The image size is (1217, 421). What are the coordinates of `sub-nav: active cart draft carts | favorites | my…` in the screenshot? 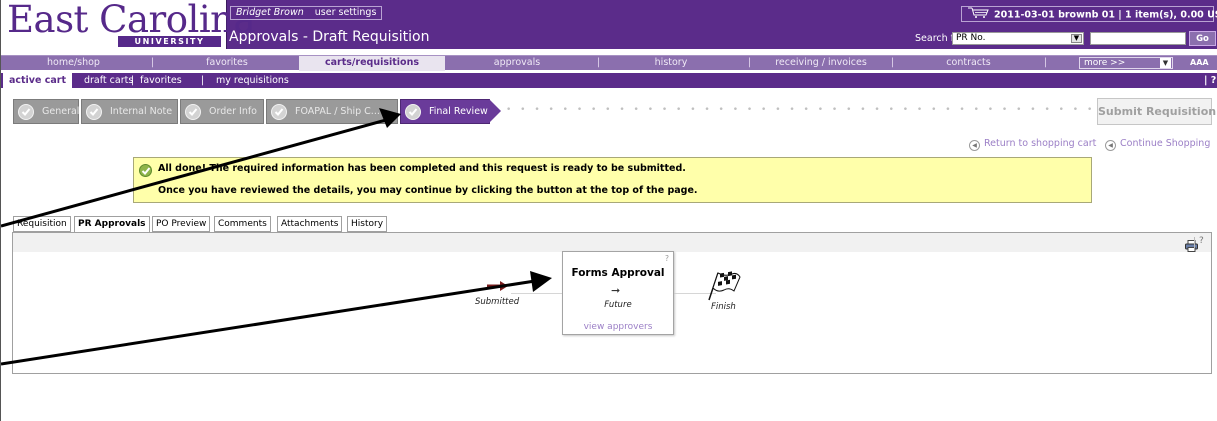 It's located at (609, 80).